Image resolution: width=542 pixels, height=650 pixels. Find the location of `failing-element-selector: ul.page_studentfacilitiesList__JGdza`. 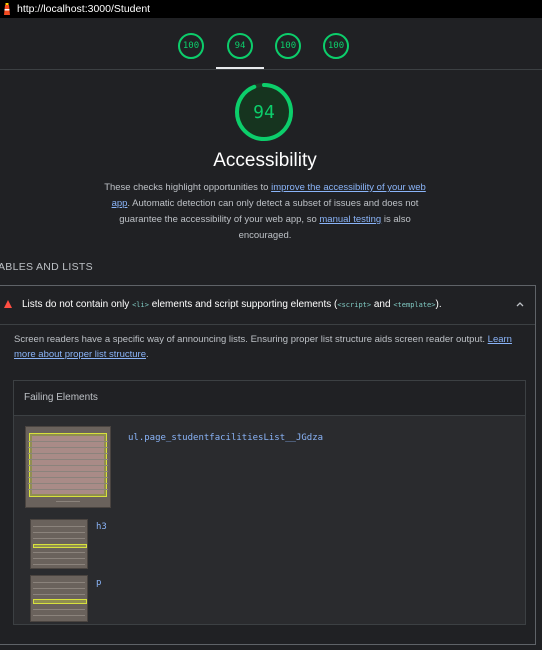

failing-element-selector: ul.page_studentfacilitiesList__JGdza is located at coordinates (225, 438).